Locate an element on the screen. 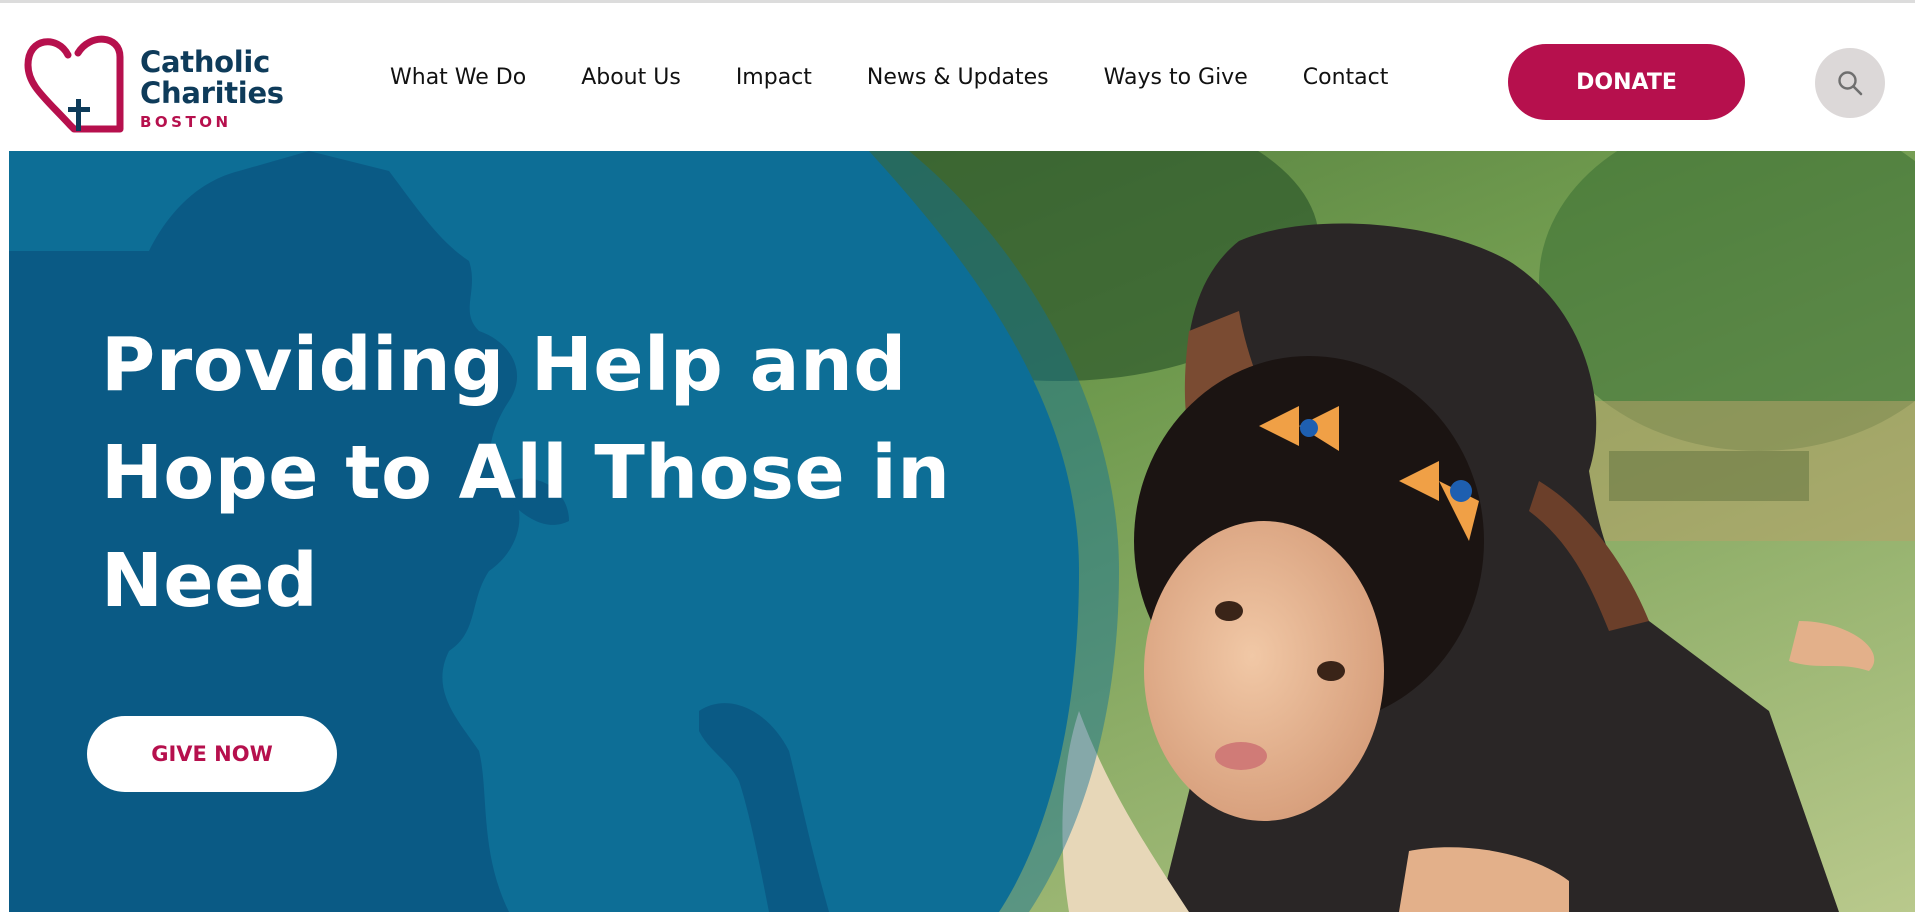 The width and height of the screenshot is (1915, 912). search-icon is located at coordinates (1850, 83).